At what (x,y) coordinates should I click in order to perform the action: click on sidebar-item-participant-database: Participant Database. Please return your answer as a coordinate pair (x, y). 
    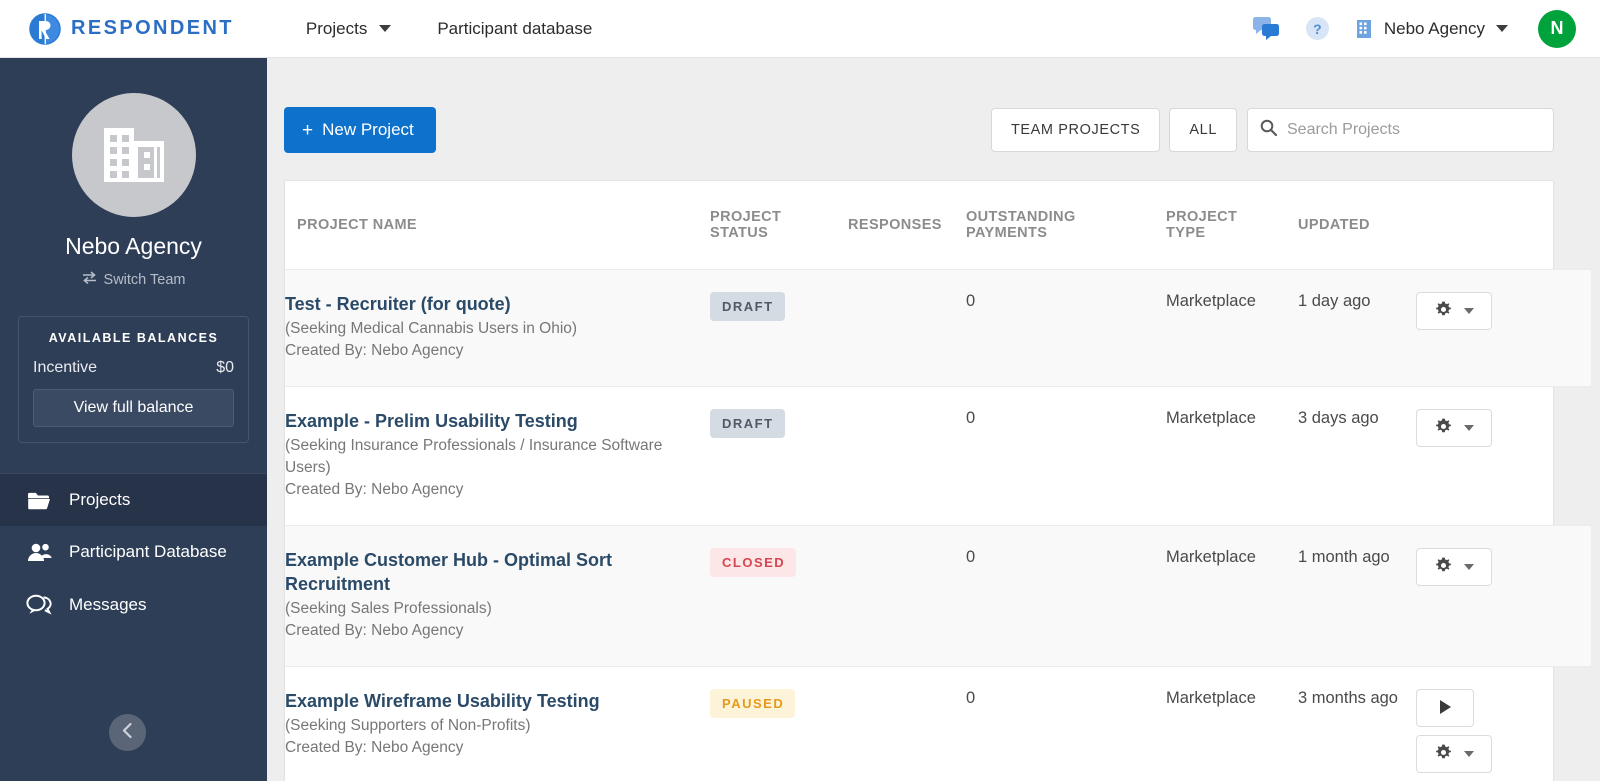
    Looking at the image, I should click on (133, 552).